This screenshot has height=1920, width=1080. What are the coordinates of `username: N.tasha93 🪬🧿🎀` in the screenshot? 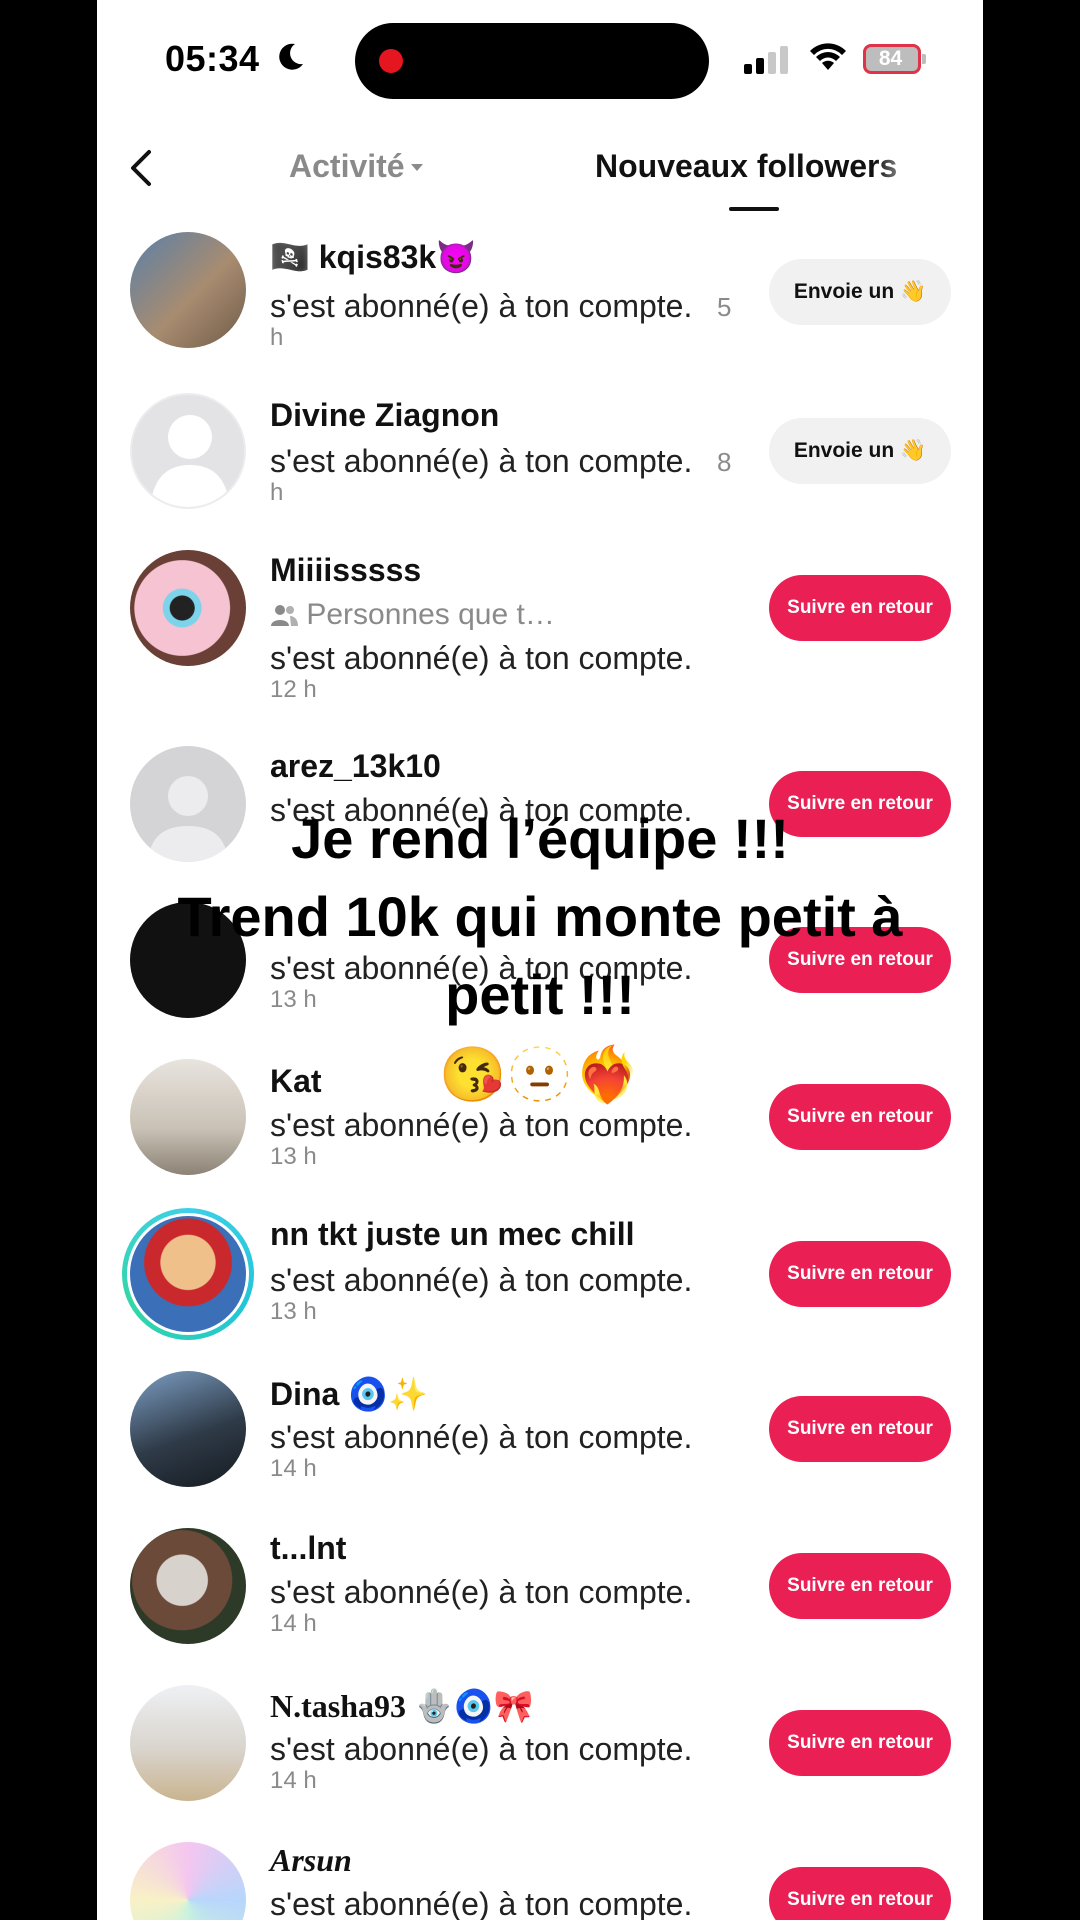 It's located at (402, 1706).